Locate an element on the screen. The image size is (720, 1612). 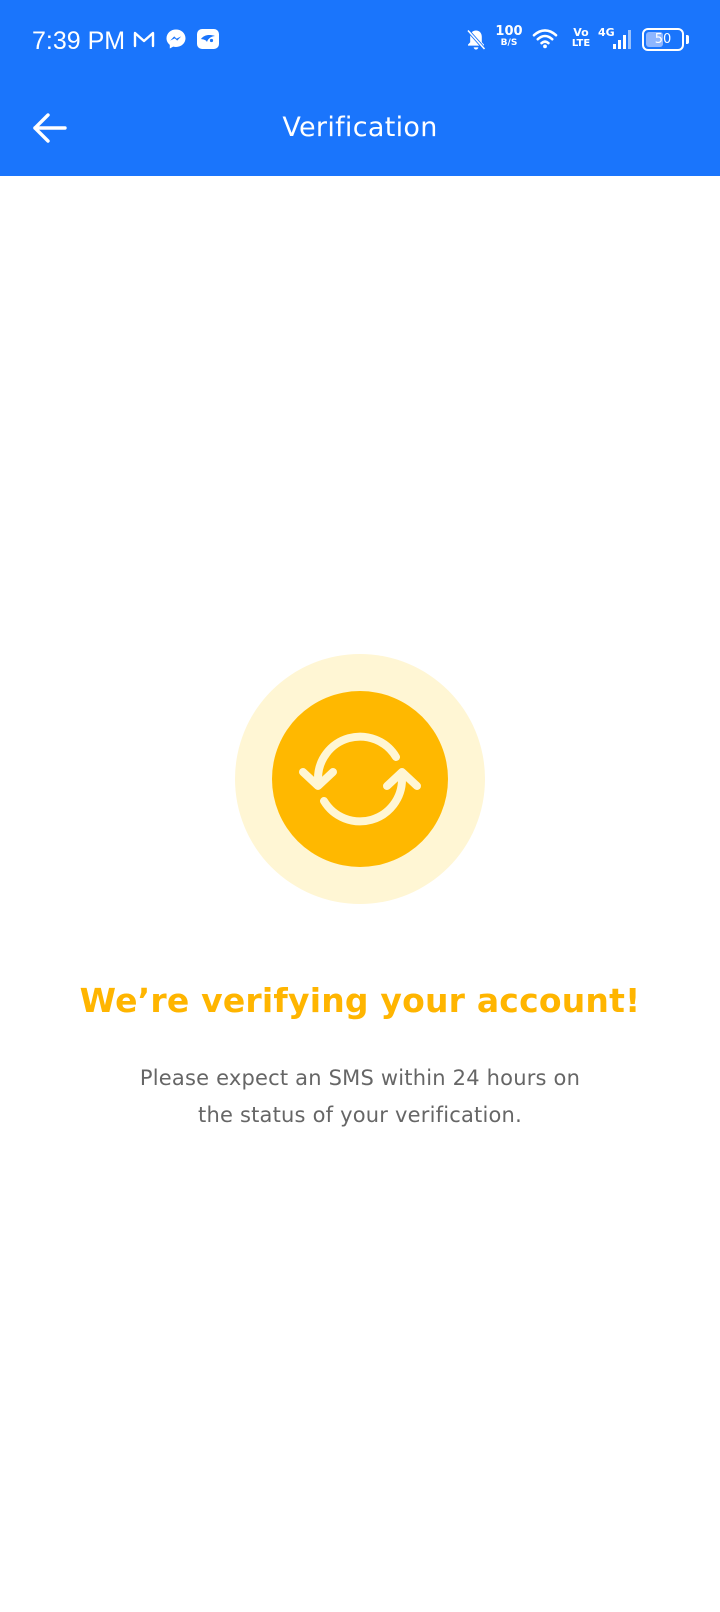
volte-bottom: LTE is located at coordinates (581, 43).